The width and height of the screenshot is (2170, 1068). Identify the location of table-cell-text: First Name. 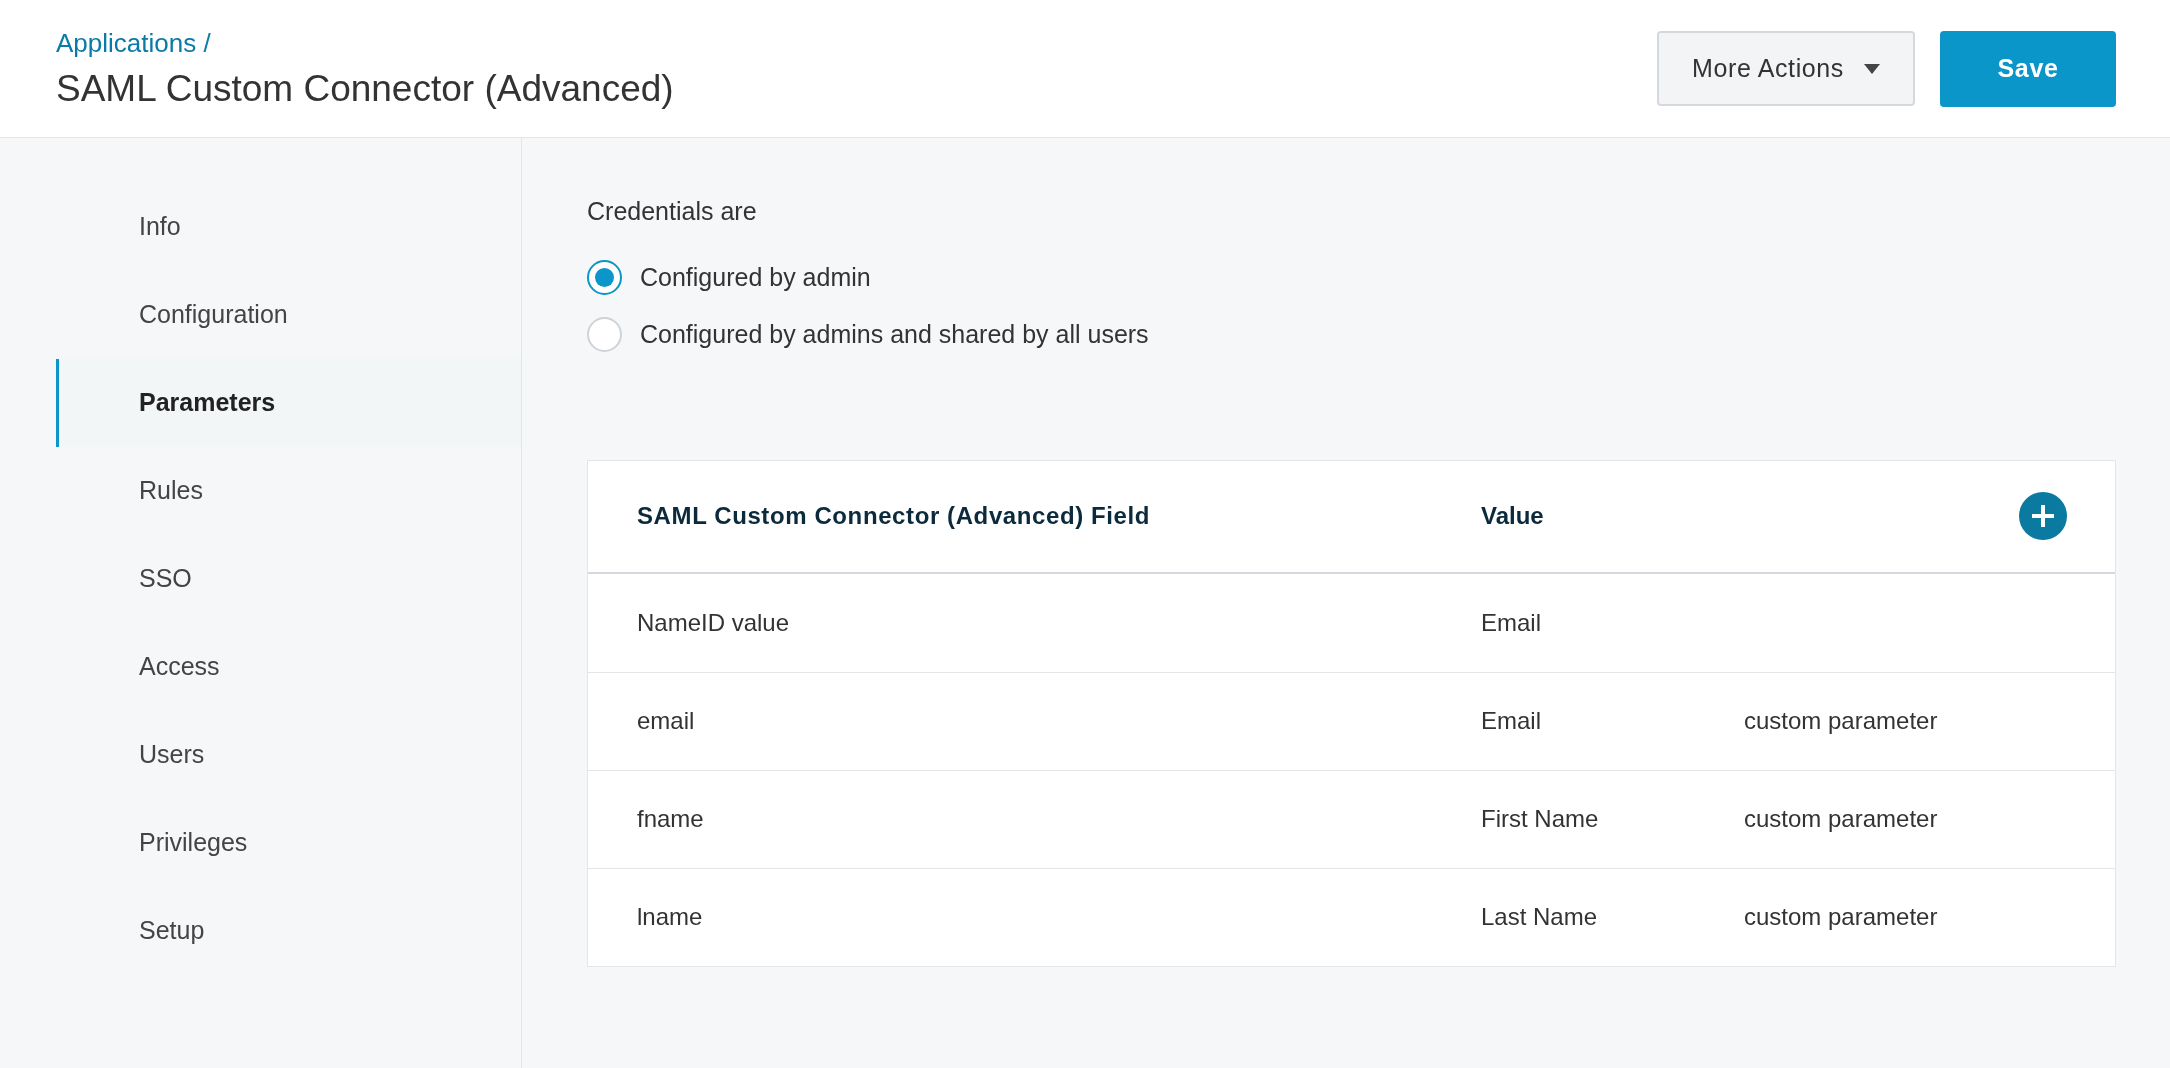
(1540, 819).